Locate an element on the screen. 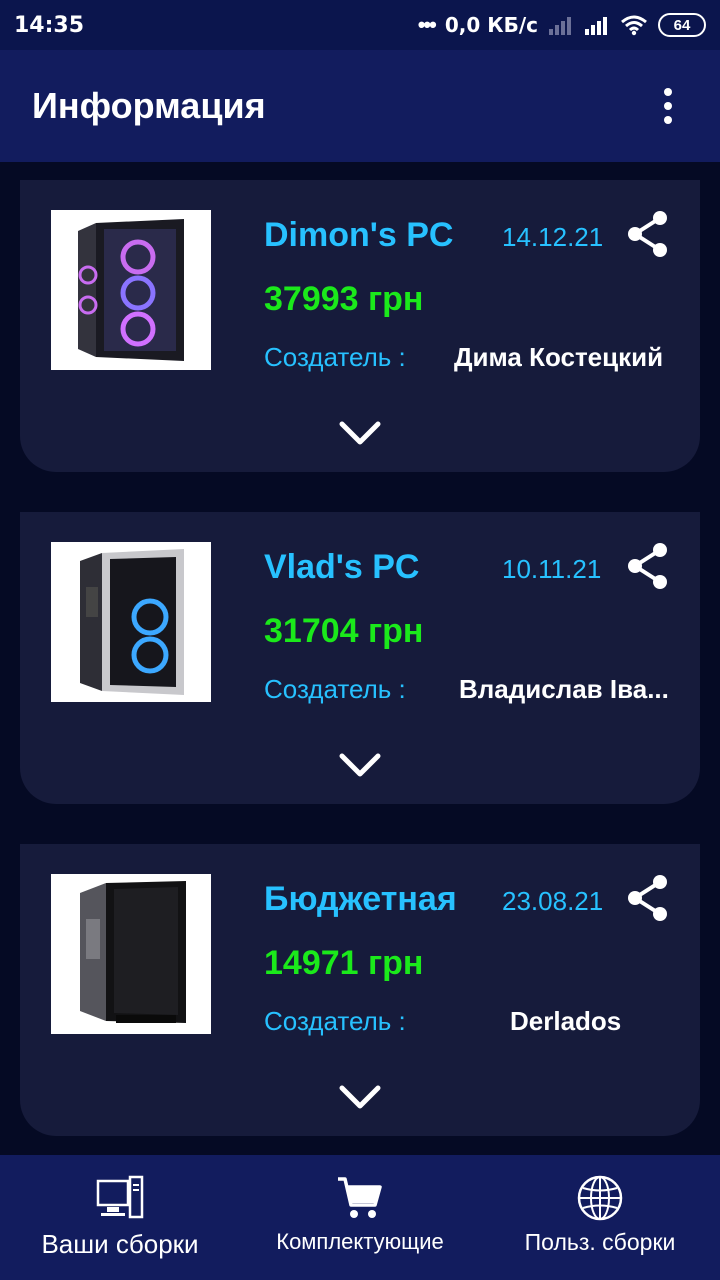 This screenshot has height=1280, width=720. build-date: 14.12.21 is located at coordinates (553, 237).